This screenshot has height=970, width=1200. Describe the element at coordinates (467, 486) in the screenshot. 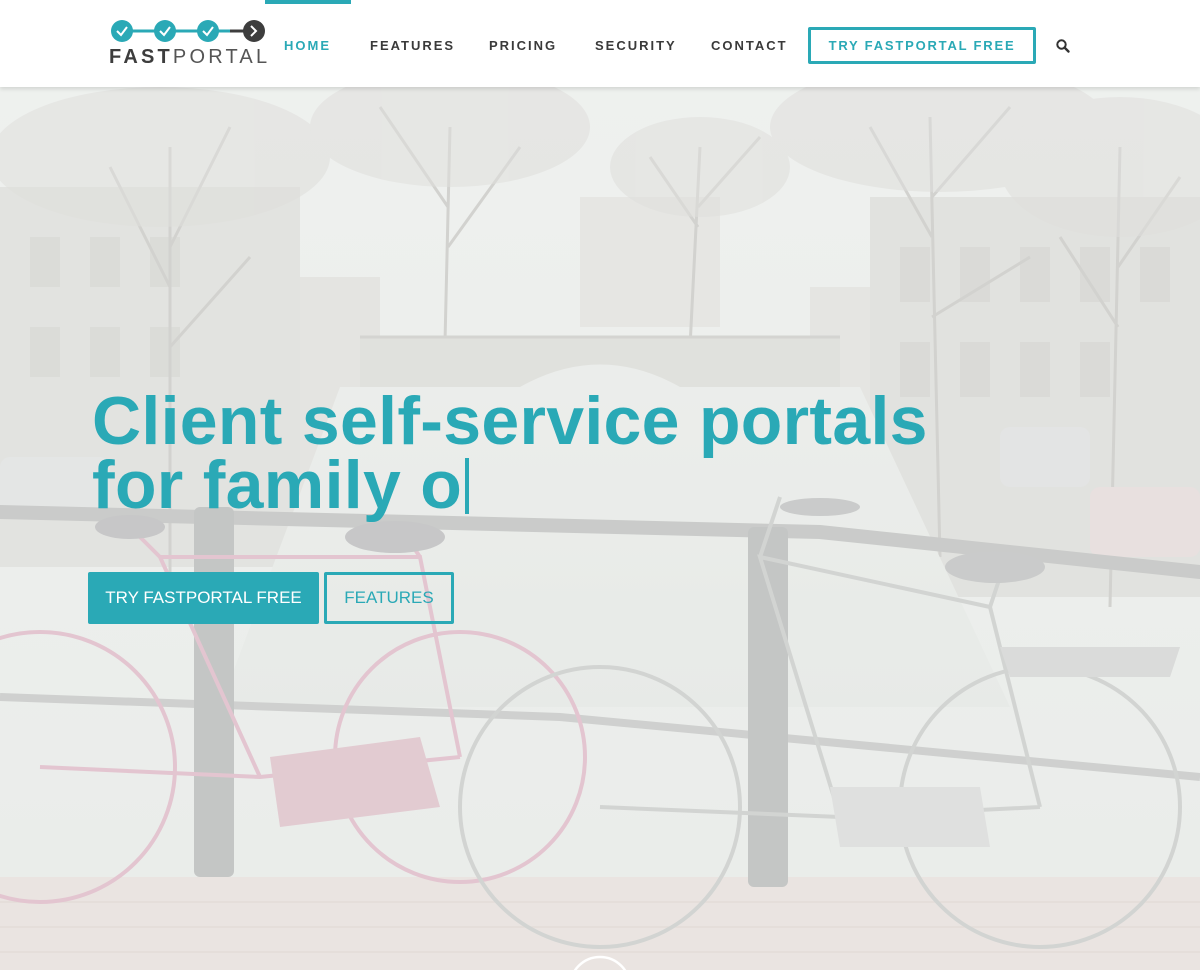

I see `typing-caret` at that location.